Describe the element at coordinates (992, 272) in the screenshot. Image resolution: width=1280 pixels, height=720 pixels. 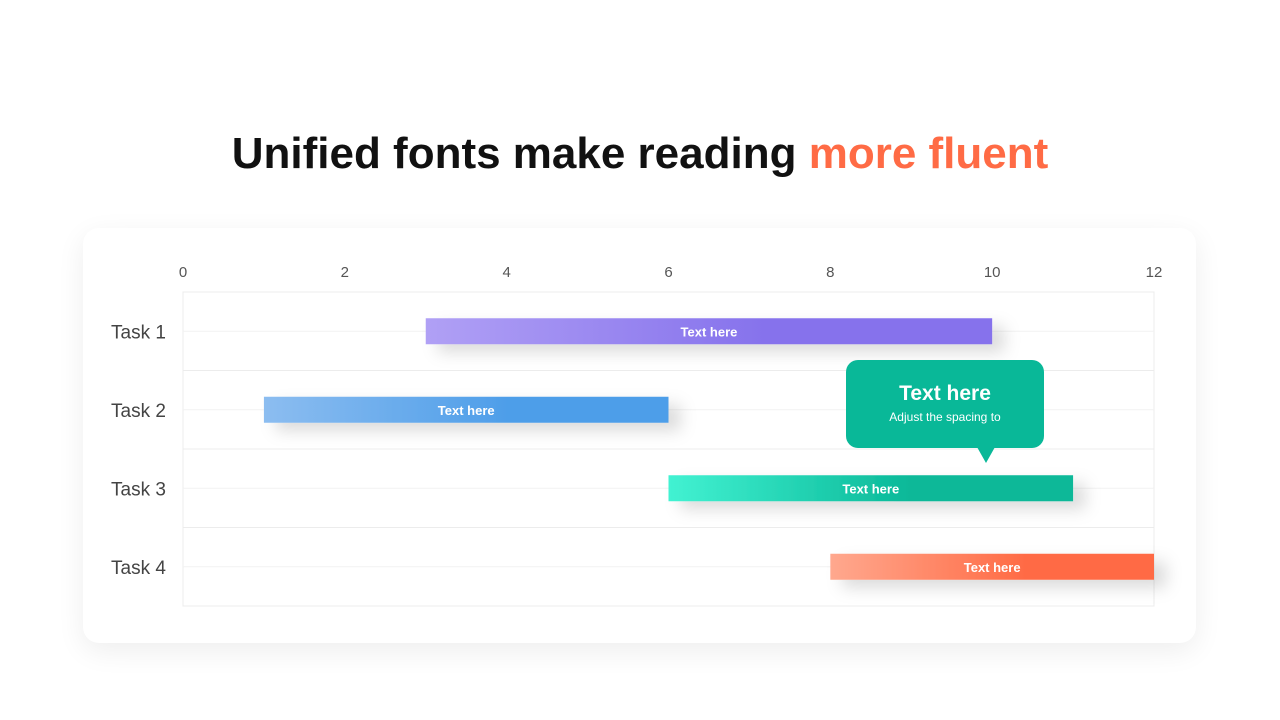
I see `x-tick-label: 10` at that location.